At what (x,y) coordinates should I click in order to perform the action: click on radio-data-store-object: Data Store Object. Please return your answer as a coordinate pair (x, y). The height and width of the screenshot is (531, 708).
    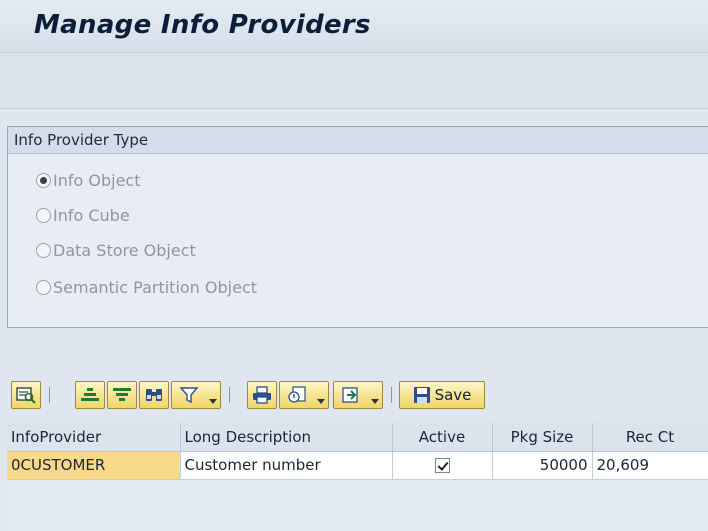
    Looking at the image, I should click on (116, 250).